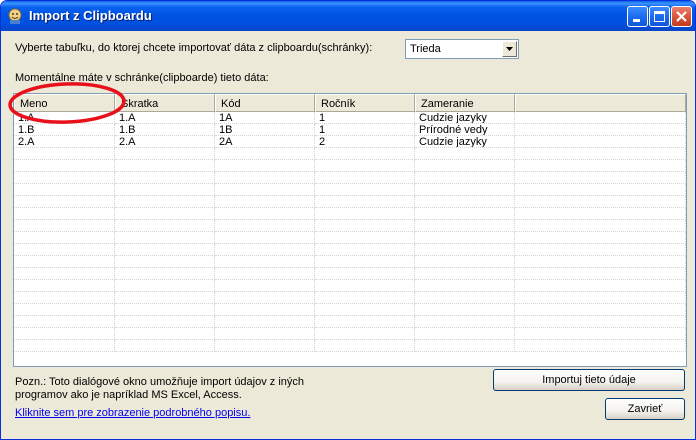 The image size is (696, 440). Describe the element at coordinates (465, 103) in the screenshot. I see `column-header-zameranie: Zameranie` at that location.